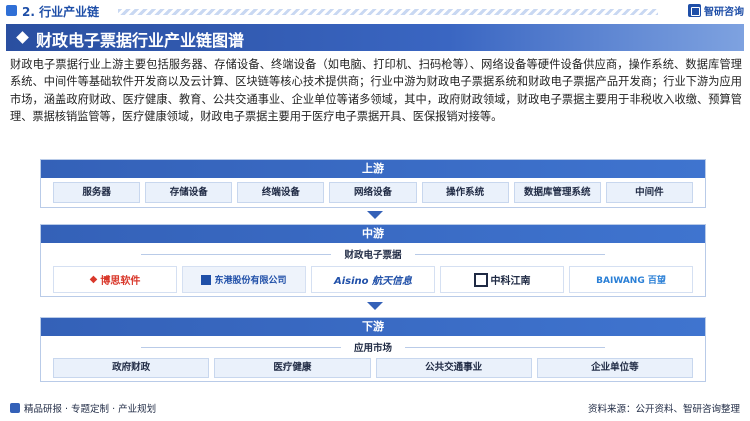 This screenshot has height=421, width=750. Describe the element at coordinates (375, 37) in the screenshot. I see `title-banner: 财政电子票据行业产业链图谱` at that location.